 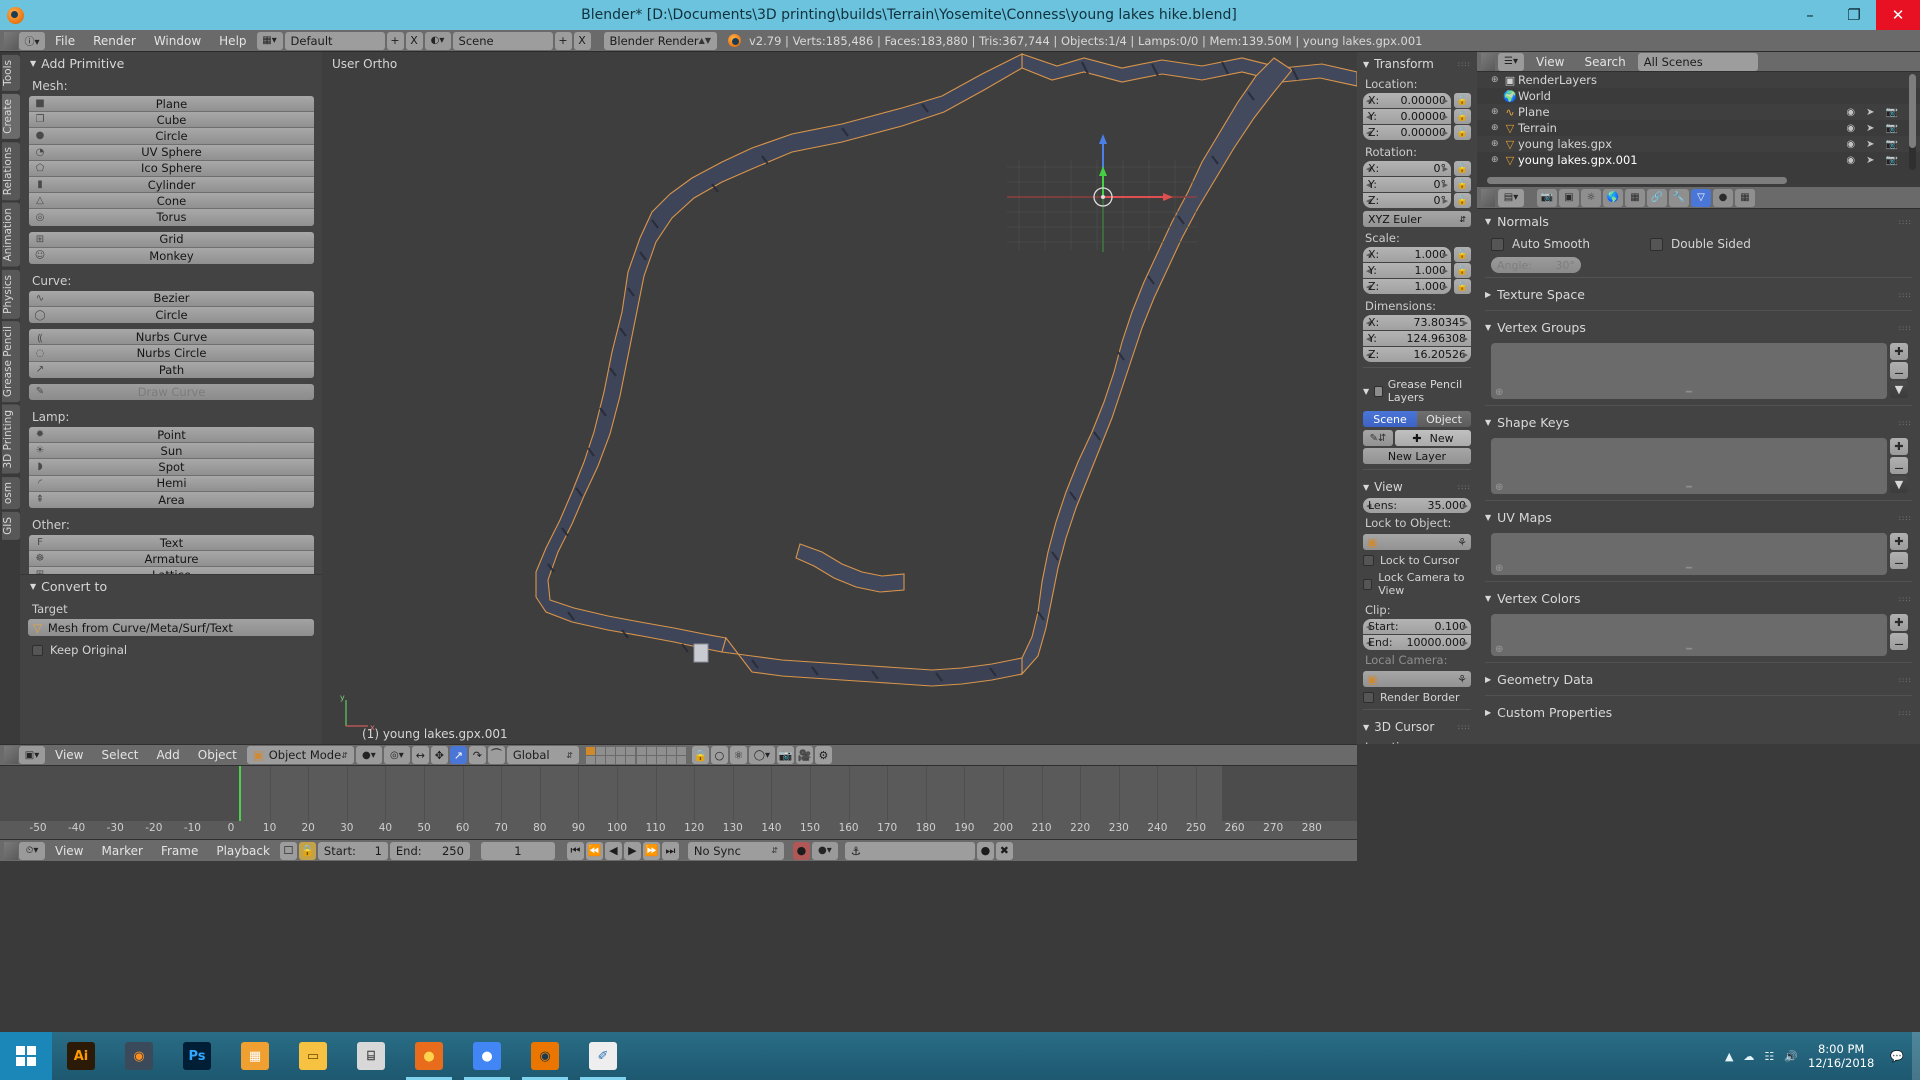 What do you see at coordinates (1698, 598) in the screenshot?
I see `vertex-colors-panel-header: ▼ Vertex Colors ::::` at bounding box center [1698, 598].